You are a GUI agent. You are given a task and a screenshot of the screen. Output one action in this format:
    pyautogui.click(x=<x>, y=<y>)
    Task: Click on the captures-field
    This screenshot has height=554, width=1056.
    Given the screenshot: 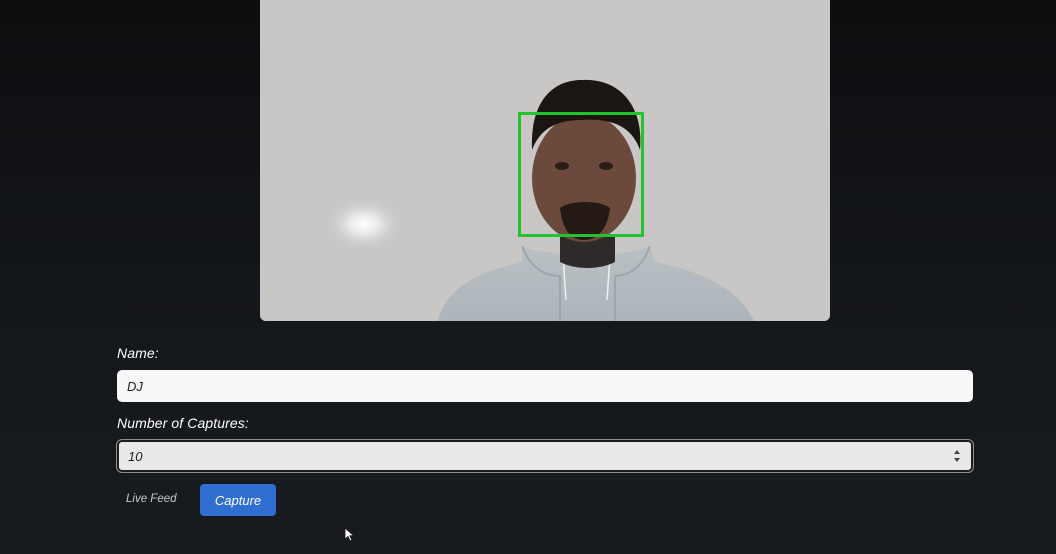 What is the action you would take?
    pyautogui.click(x=545, y=456)
    